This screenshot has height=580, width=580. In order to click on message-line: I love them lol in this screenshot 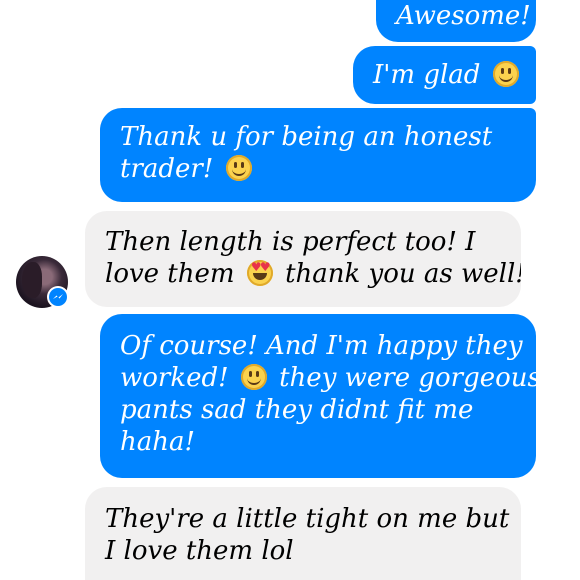, I will do `click(199, 551)`.